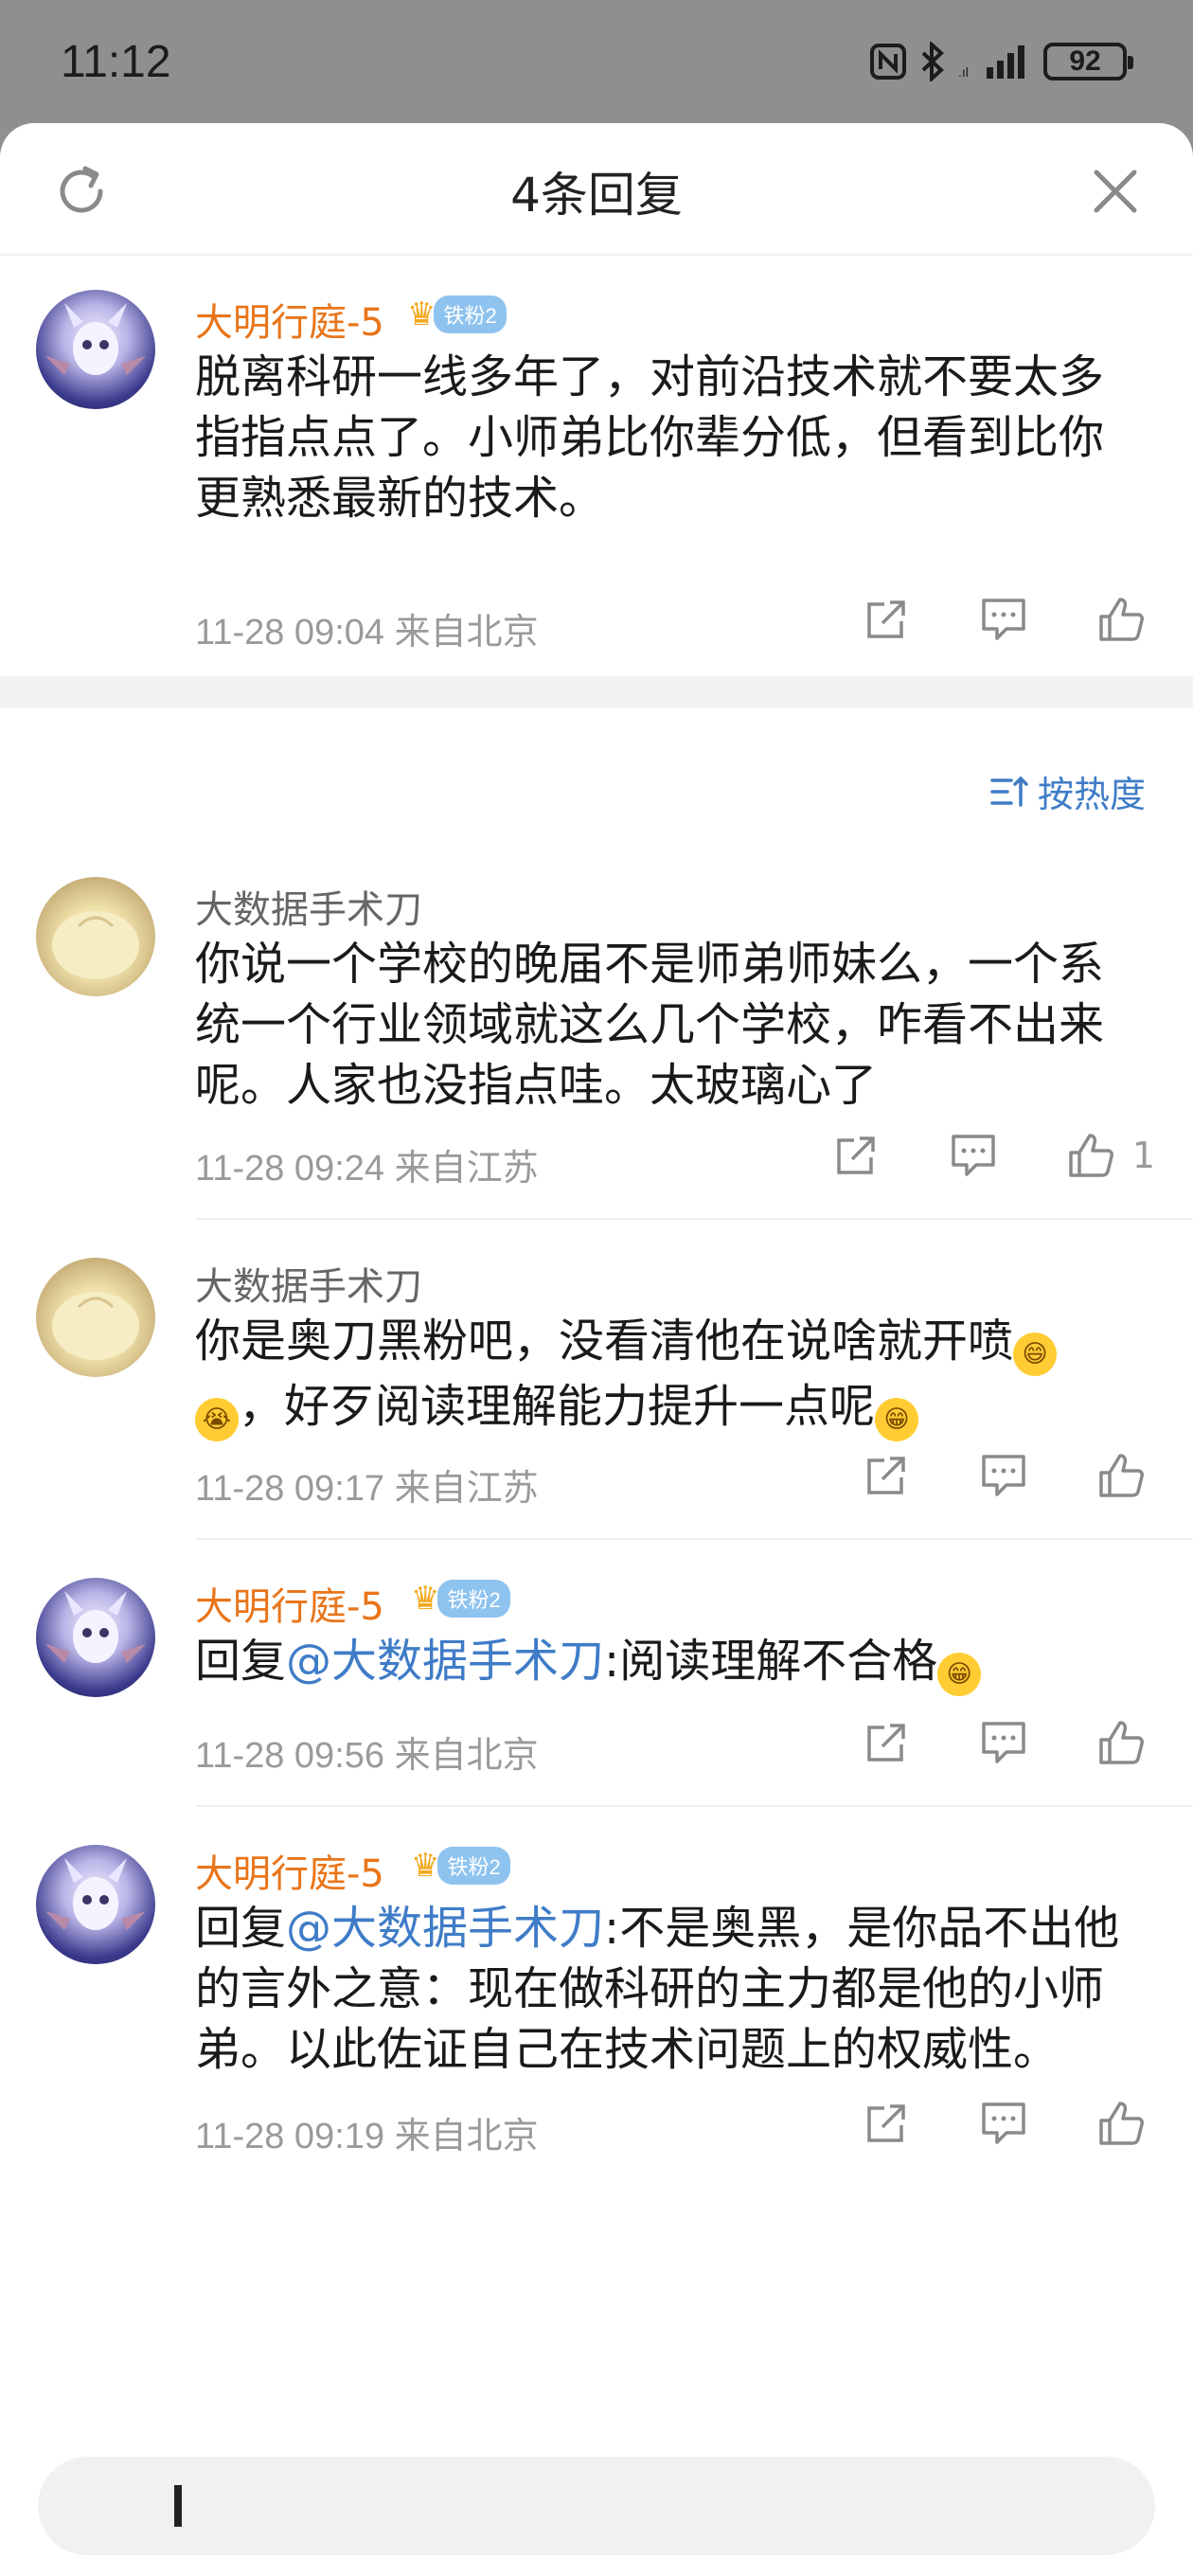  What do you see at coordinates (217, 1419) in the screenshot?
I see `crying-emoji-icon: 😭` at bounding box center [217, 1419].